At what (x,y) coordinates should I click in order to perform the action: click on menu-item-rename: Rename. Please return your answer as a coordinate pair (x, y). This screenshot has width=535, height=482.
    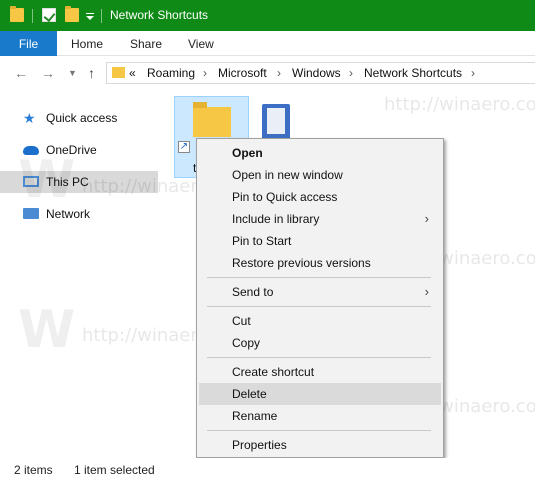
    Looking at the image, I should click on (320, 416).